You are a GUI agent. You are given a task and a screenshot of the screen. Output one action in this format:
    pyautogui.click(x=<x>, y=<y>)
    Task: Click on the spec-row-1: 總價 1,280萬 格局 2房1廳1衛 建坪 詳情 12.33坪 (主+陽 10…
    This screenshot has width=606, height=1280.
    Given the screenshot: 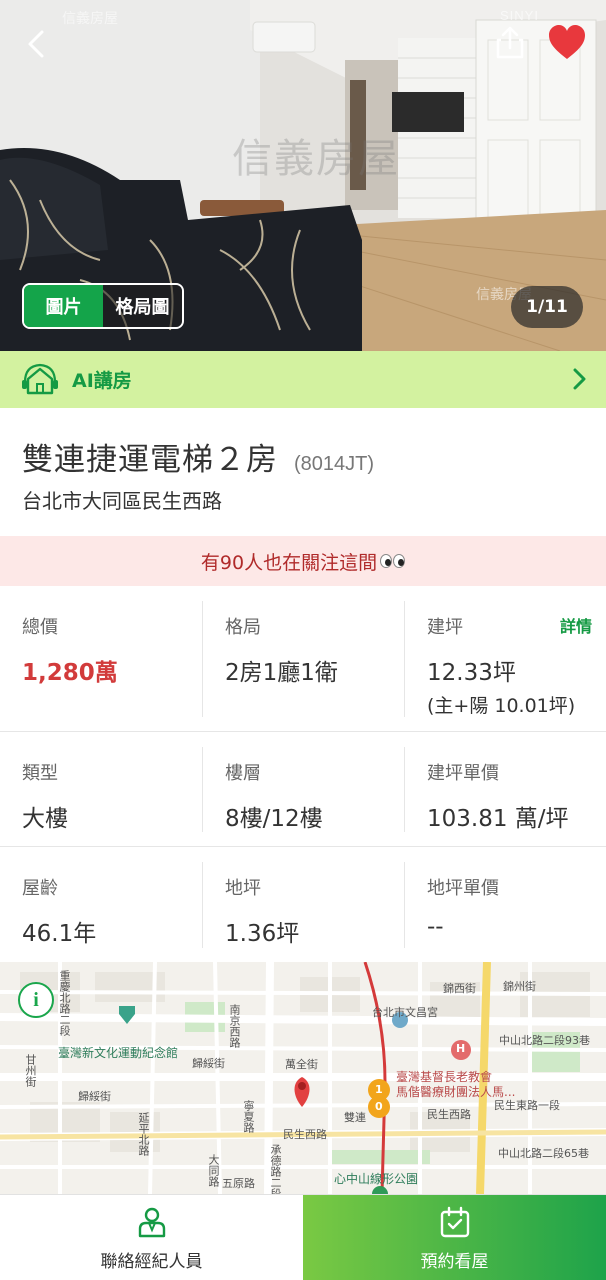 What is the action you would take?
    pyautogui.click(x=303, y=659)
    